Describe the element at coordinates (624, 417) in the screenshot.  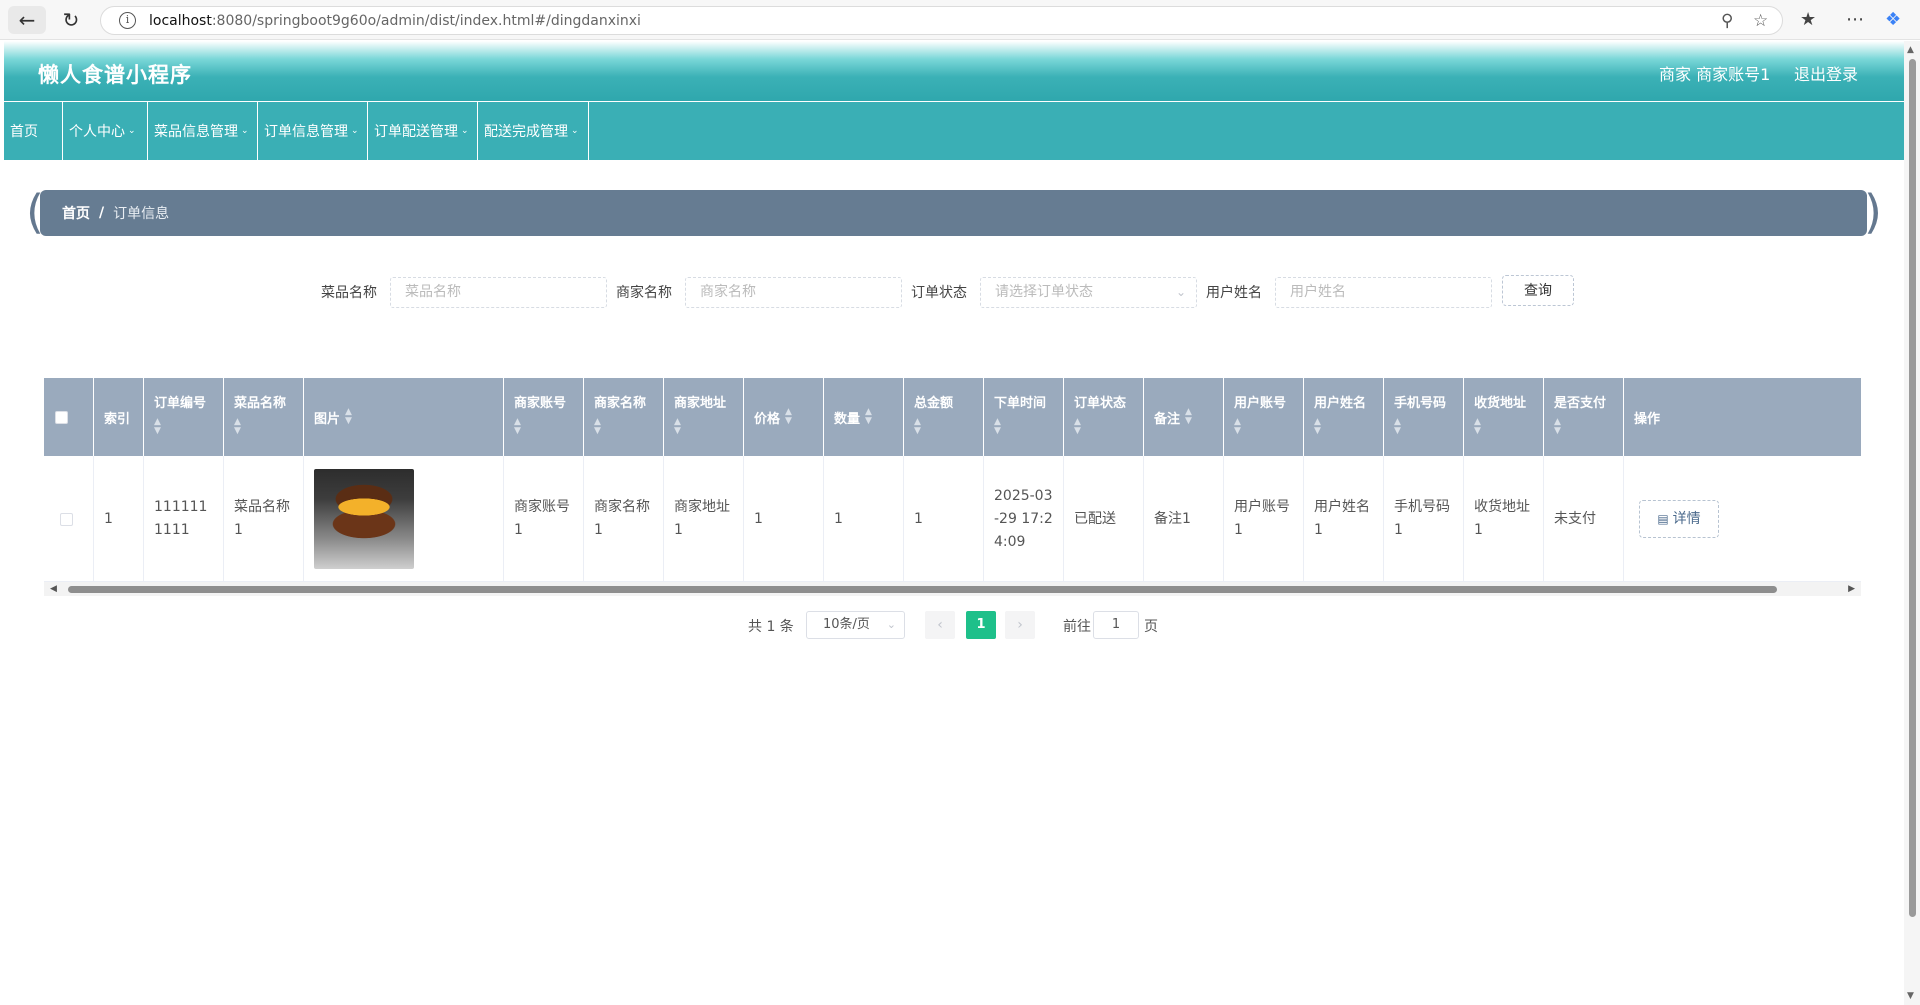
I see `col-header-merchant-name: 商家名称 ▲ ▼` at that location.